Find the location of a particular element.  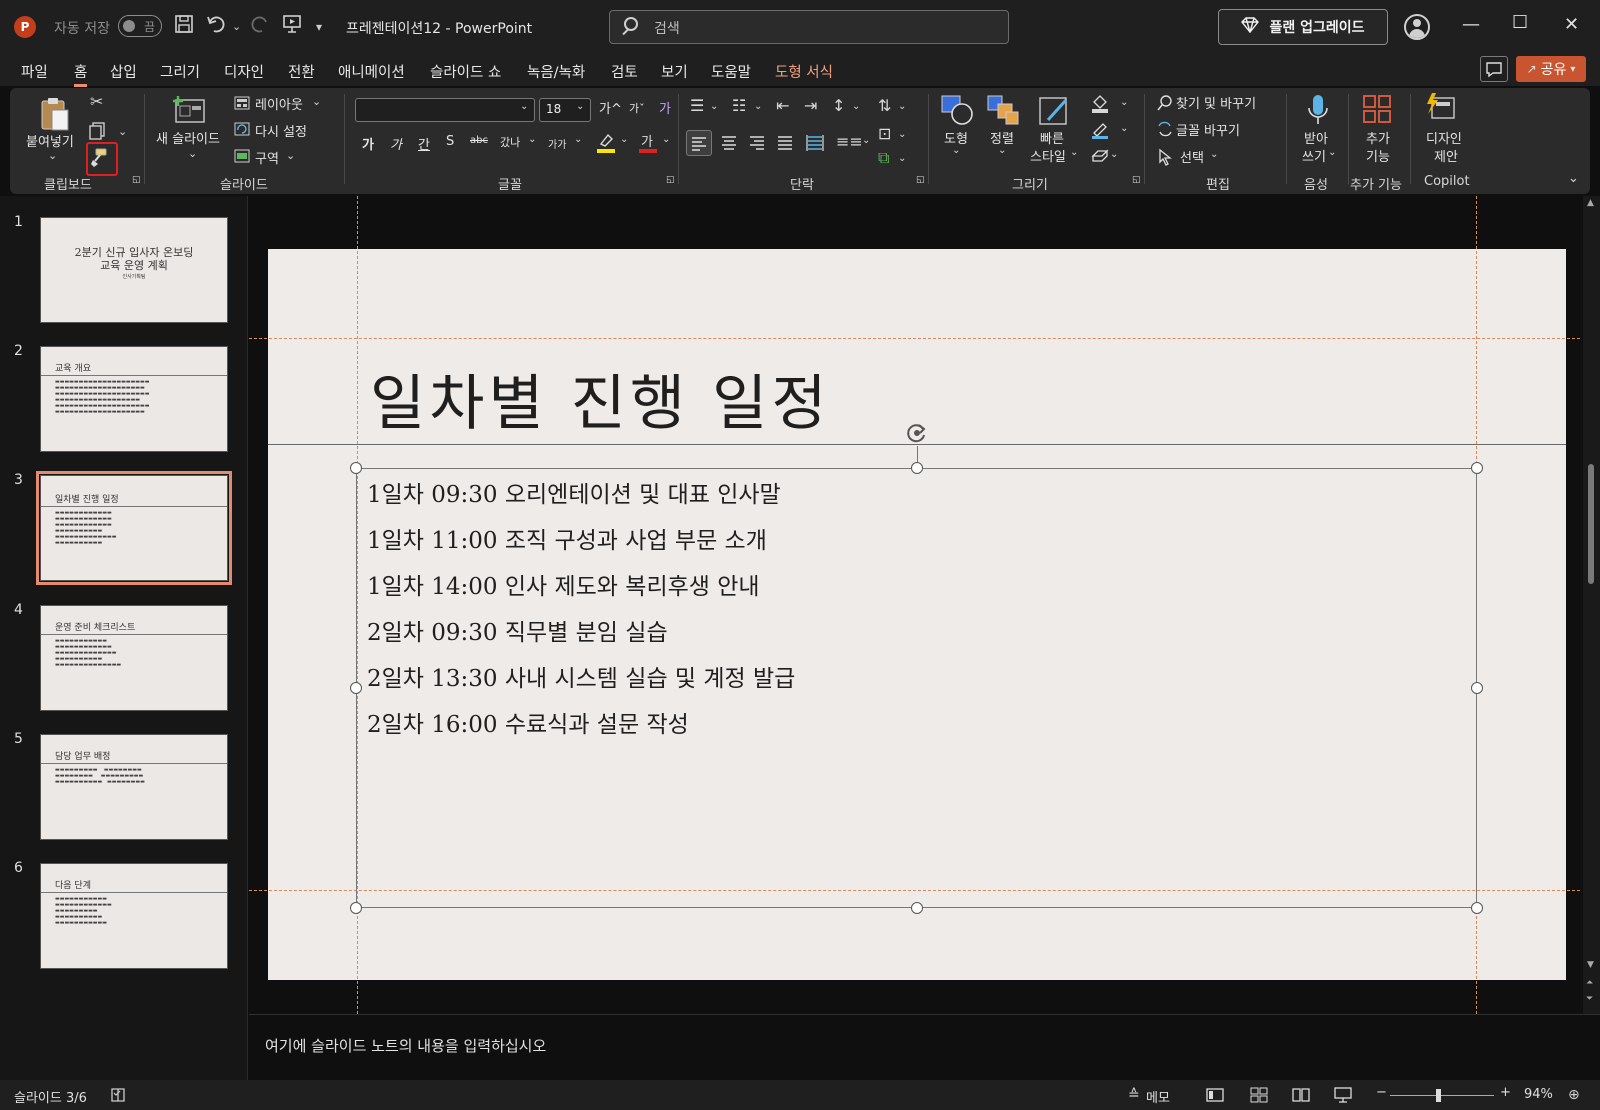

resize-handle-top-right is located at coordinates (1477, 468).